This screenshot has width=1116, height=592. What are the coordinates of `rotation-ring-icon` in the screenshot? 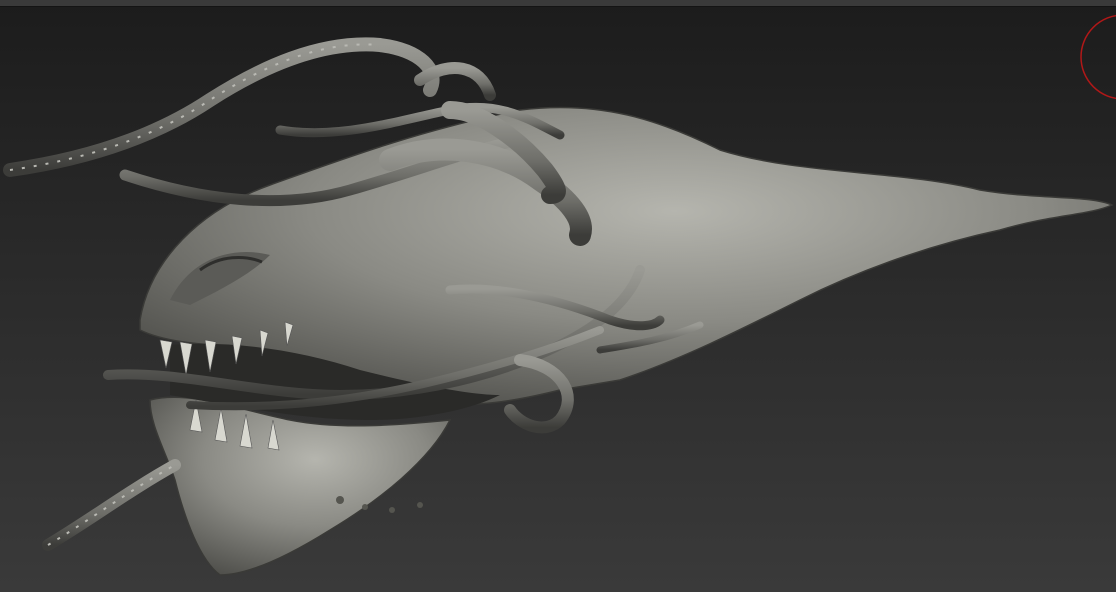 It's located at (1098, 57).